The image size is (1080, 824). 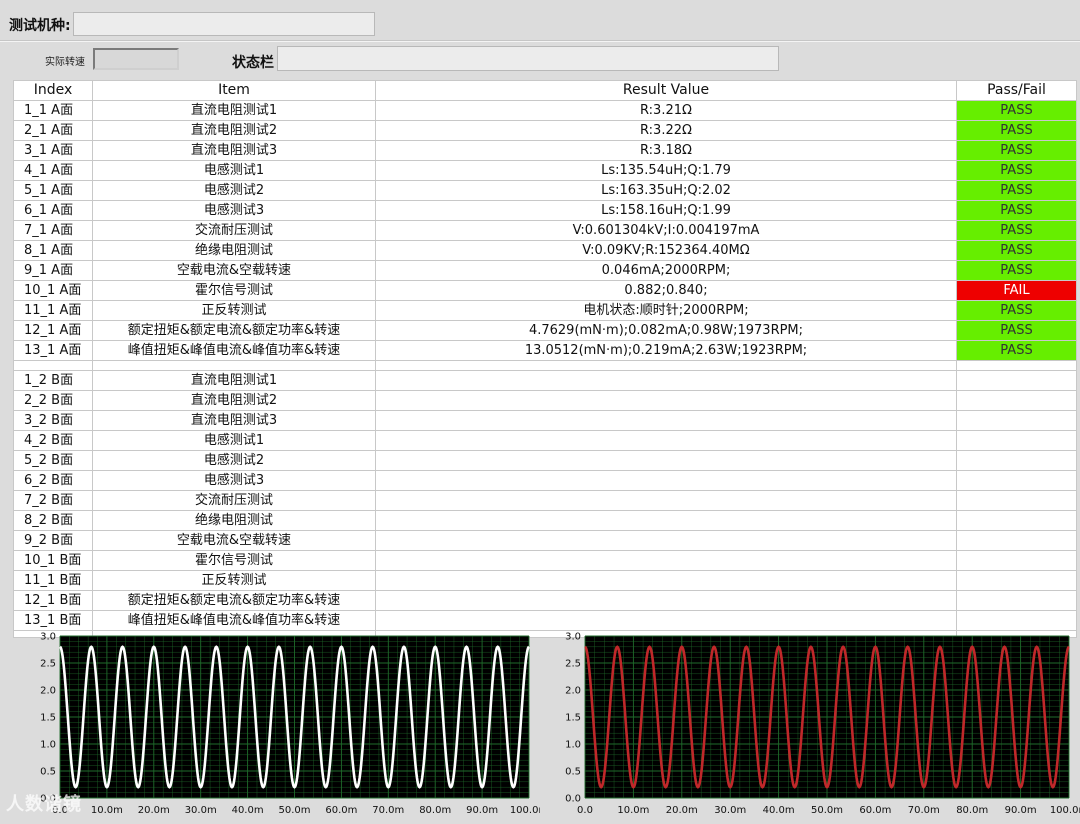 What do you see at coordinates (528, 58) in the screenshot?
I see `status-field` at bounding box center [528, 58].